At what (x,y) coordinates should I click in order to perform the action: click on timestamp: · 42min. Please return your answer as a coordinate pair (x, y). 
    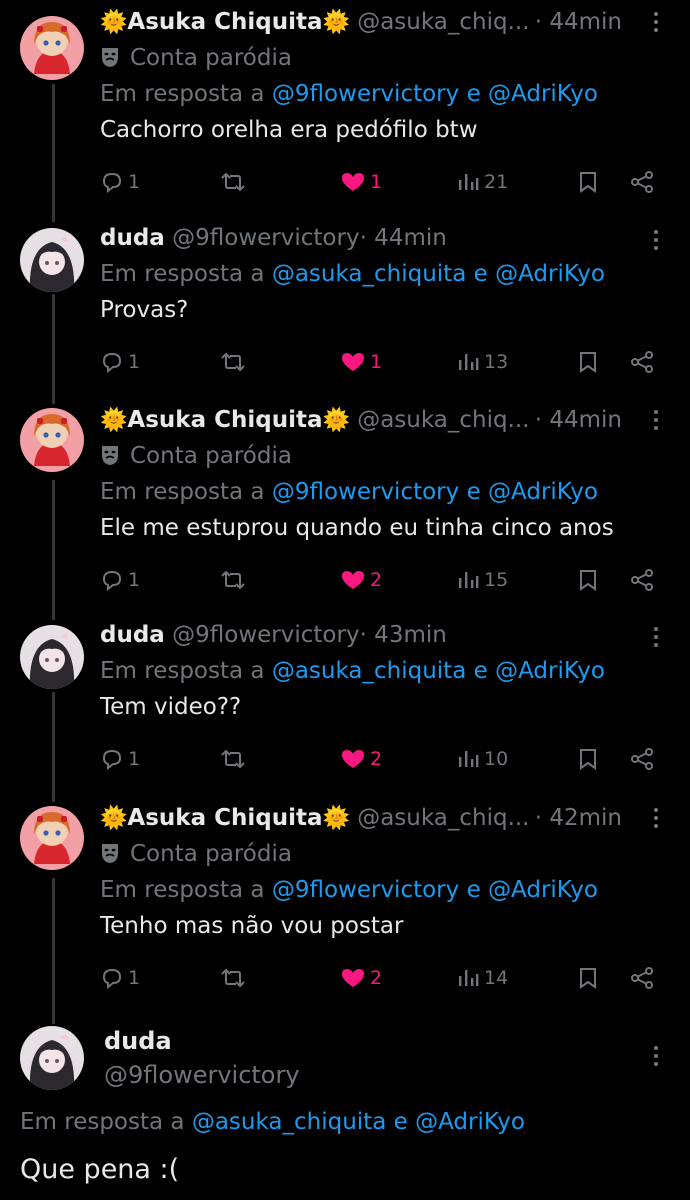
    Looking at the image, I should click on (578, 818).